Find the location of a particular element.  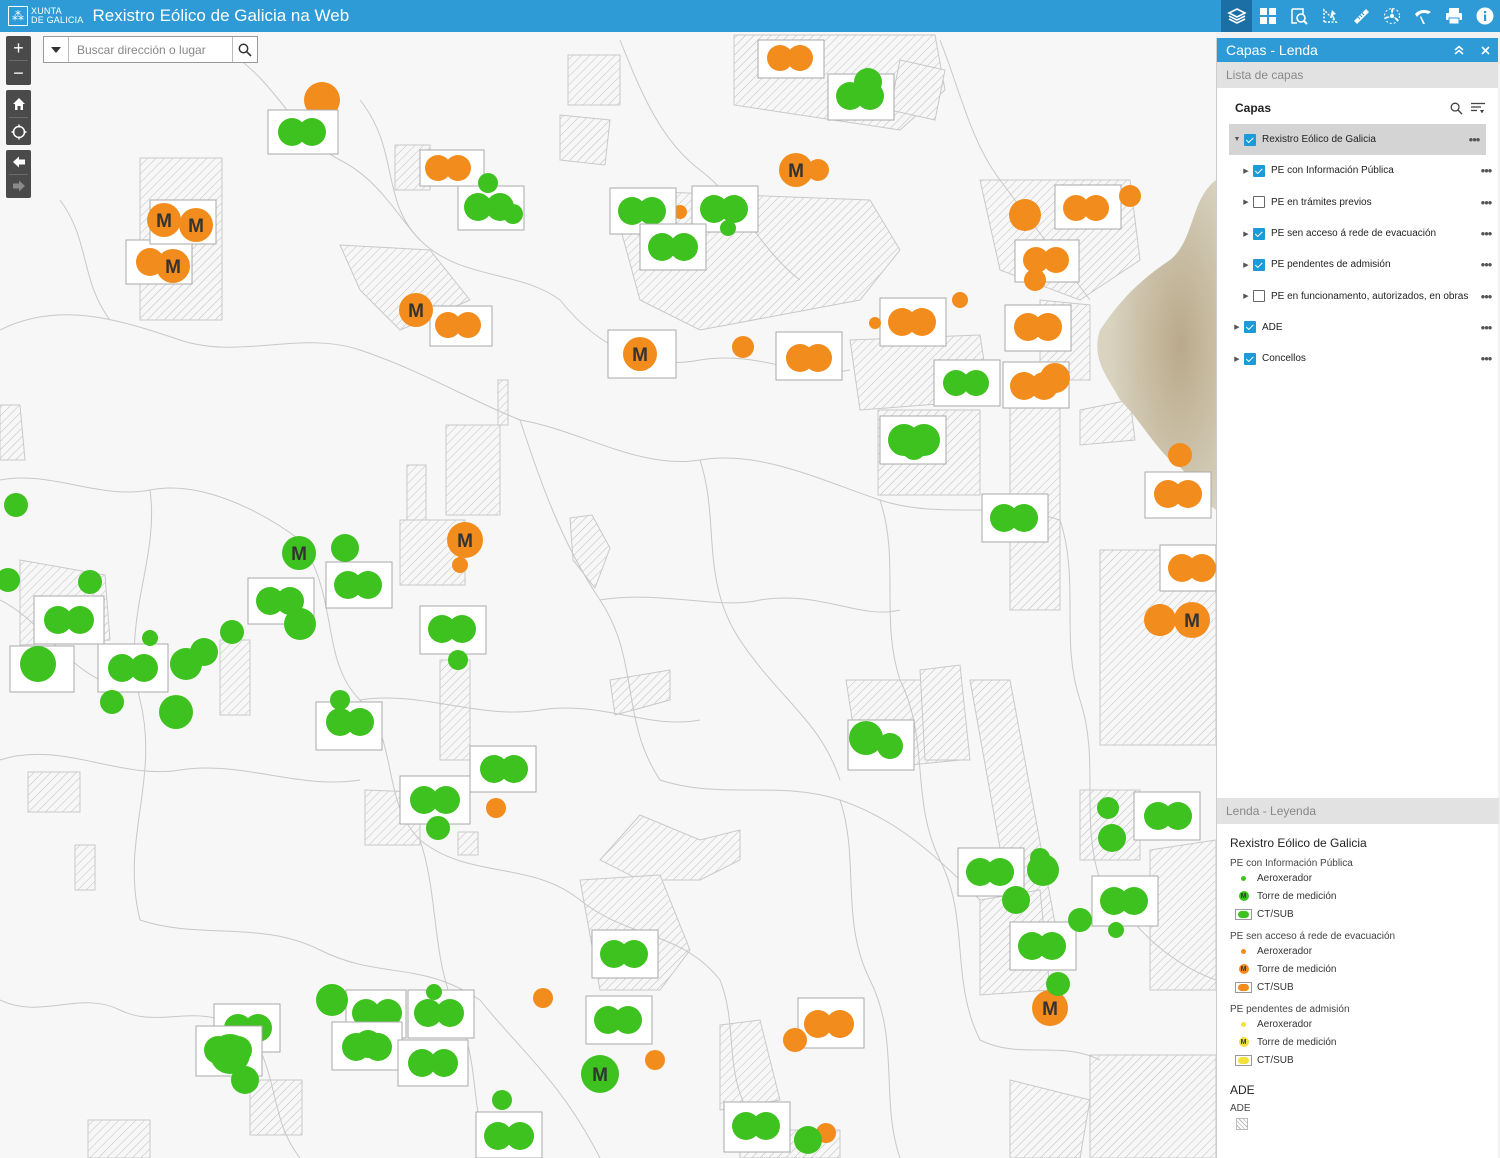

query-tool is located at coordinates (1298, 16).